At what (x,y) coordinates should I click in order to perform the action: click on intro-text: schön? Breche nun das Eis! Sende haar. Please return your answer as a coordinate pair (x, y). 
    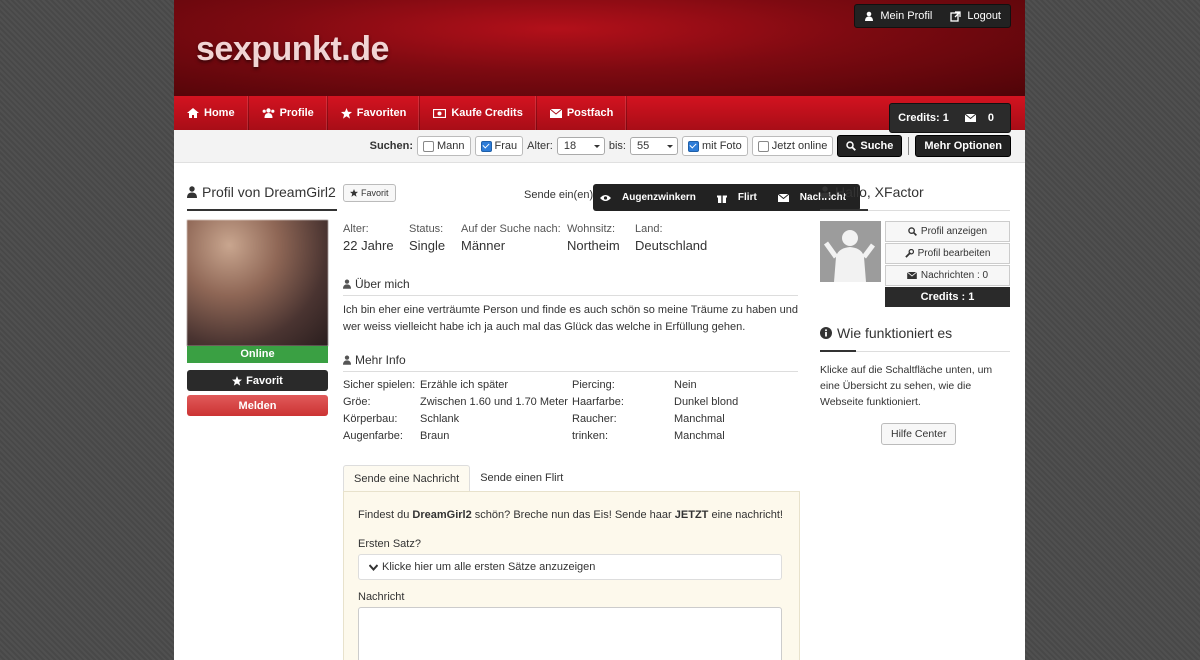
    Looking at the image, I should click on (573, 515).